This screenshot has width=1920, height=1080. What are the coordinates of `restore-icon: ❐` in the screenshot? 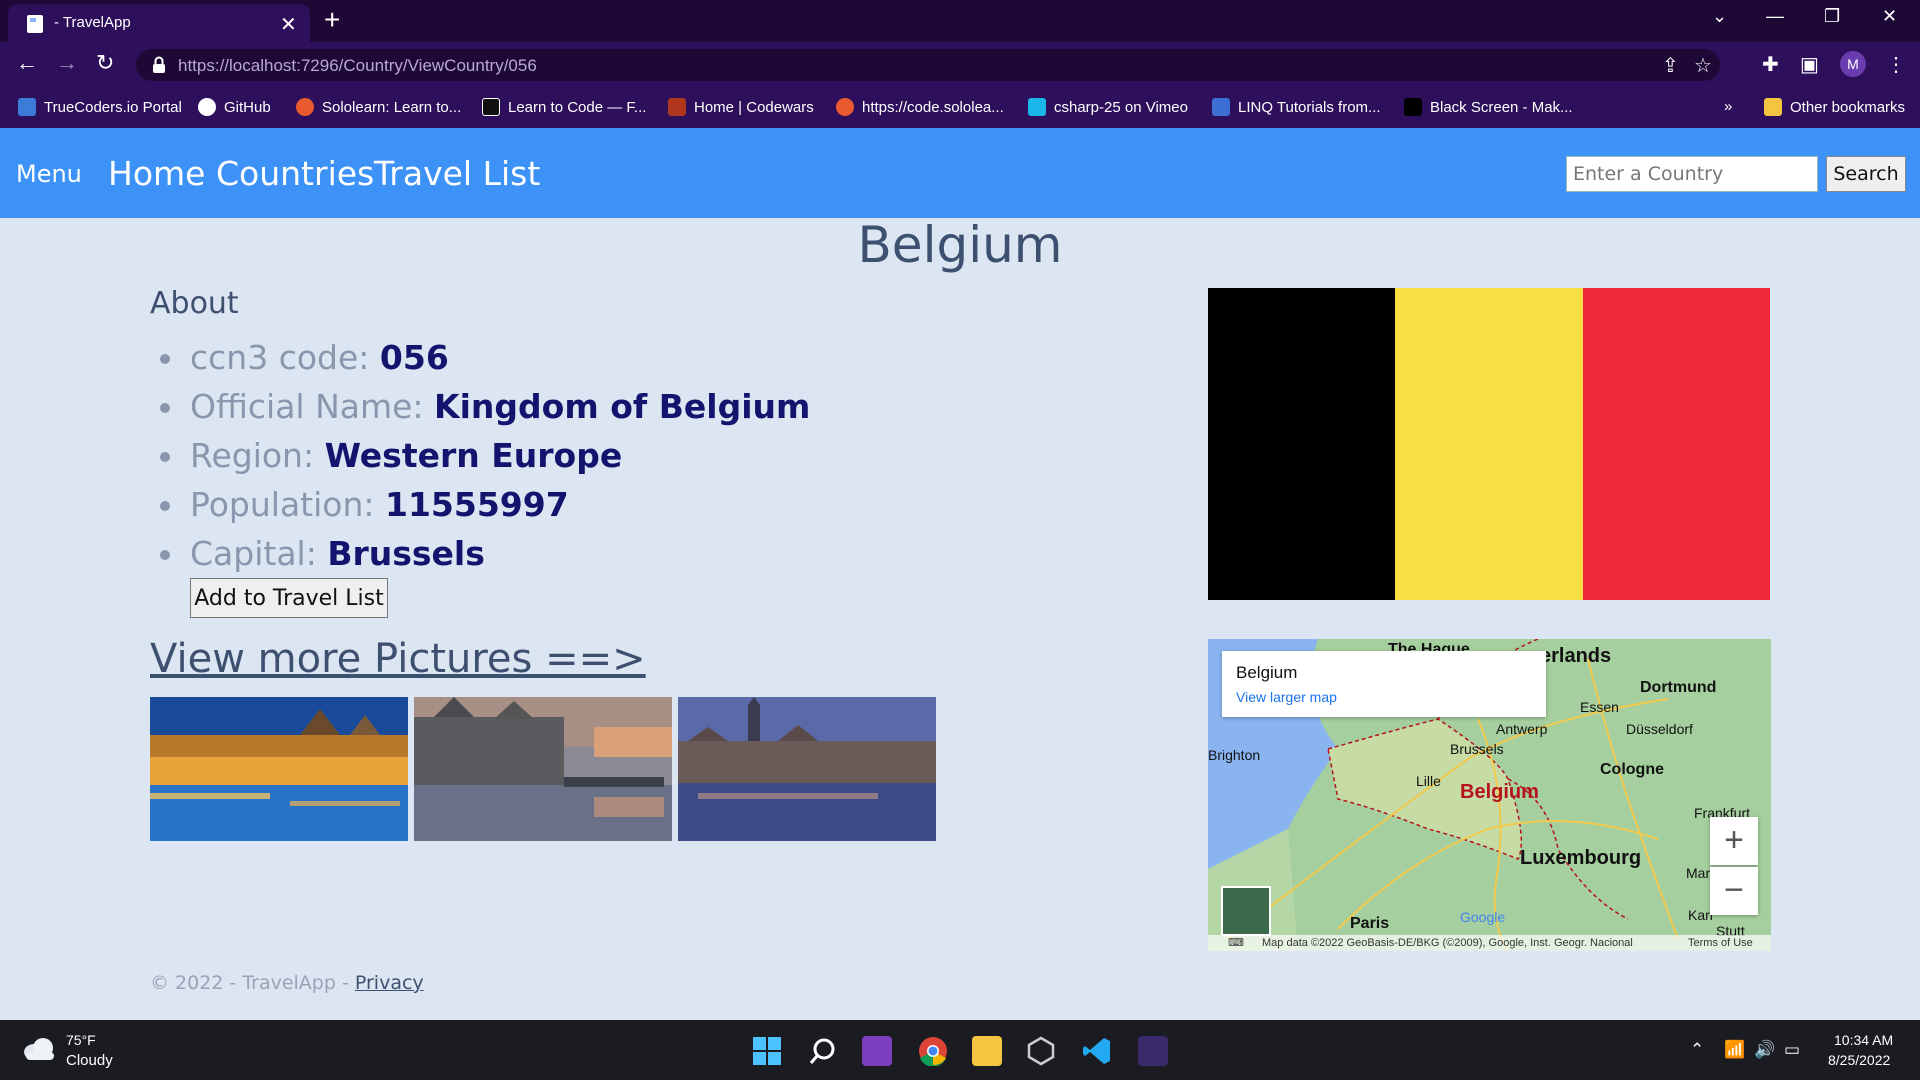 It's located at (1832, 16).